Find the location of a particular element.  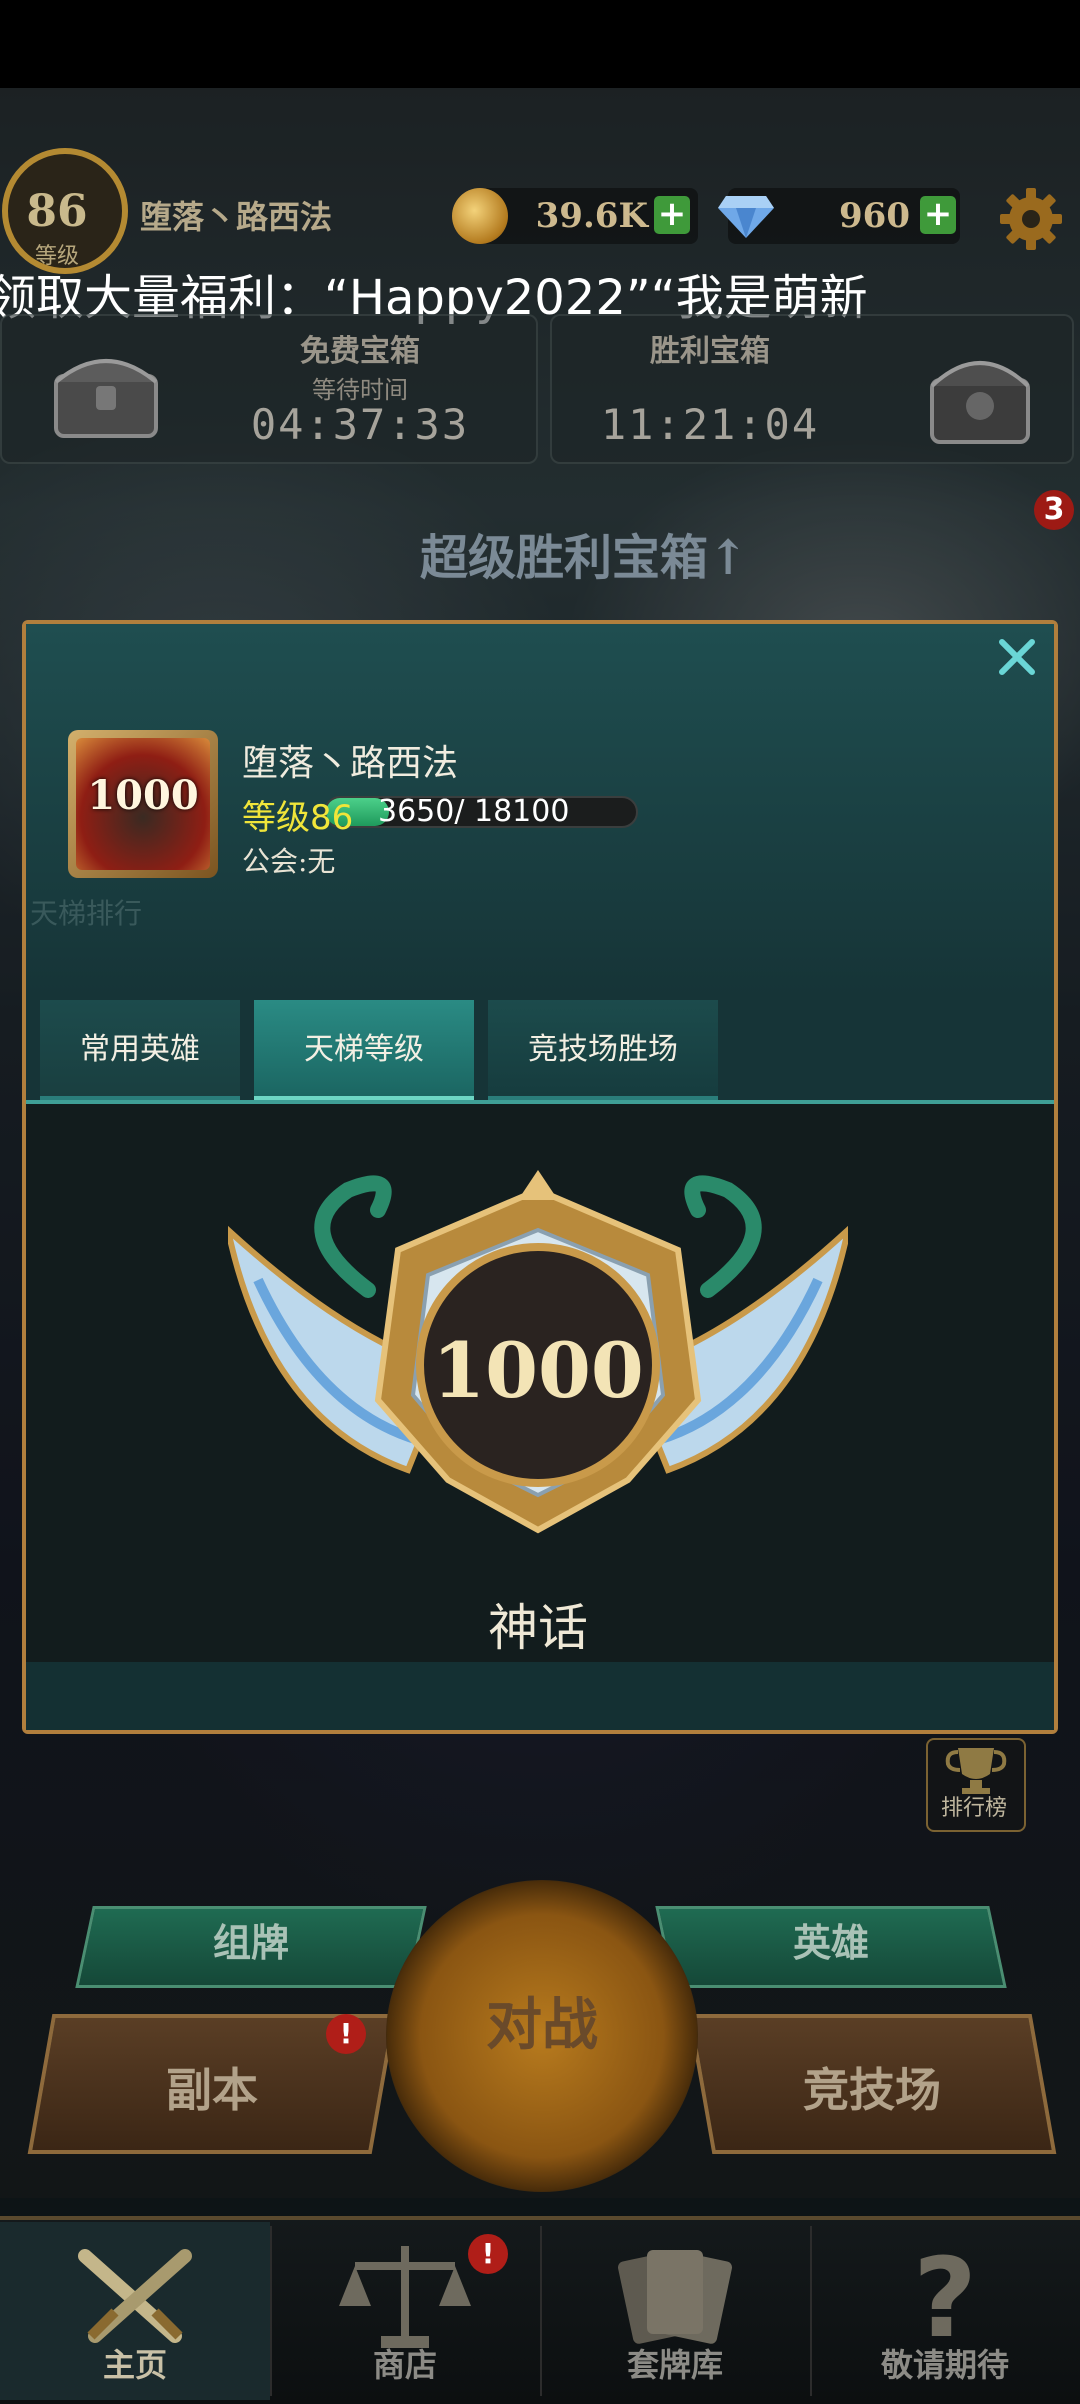

status-bar is located at coordinates (540, 44).